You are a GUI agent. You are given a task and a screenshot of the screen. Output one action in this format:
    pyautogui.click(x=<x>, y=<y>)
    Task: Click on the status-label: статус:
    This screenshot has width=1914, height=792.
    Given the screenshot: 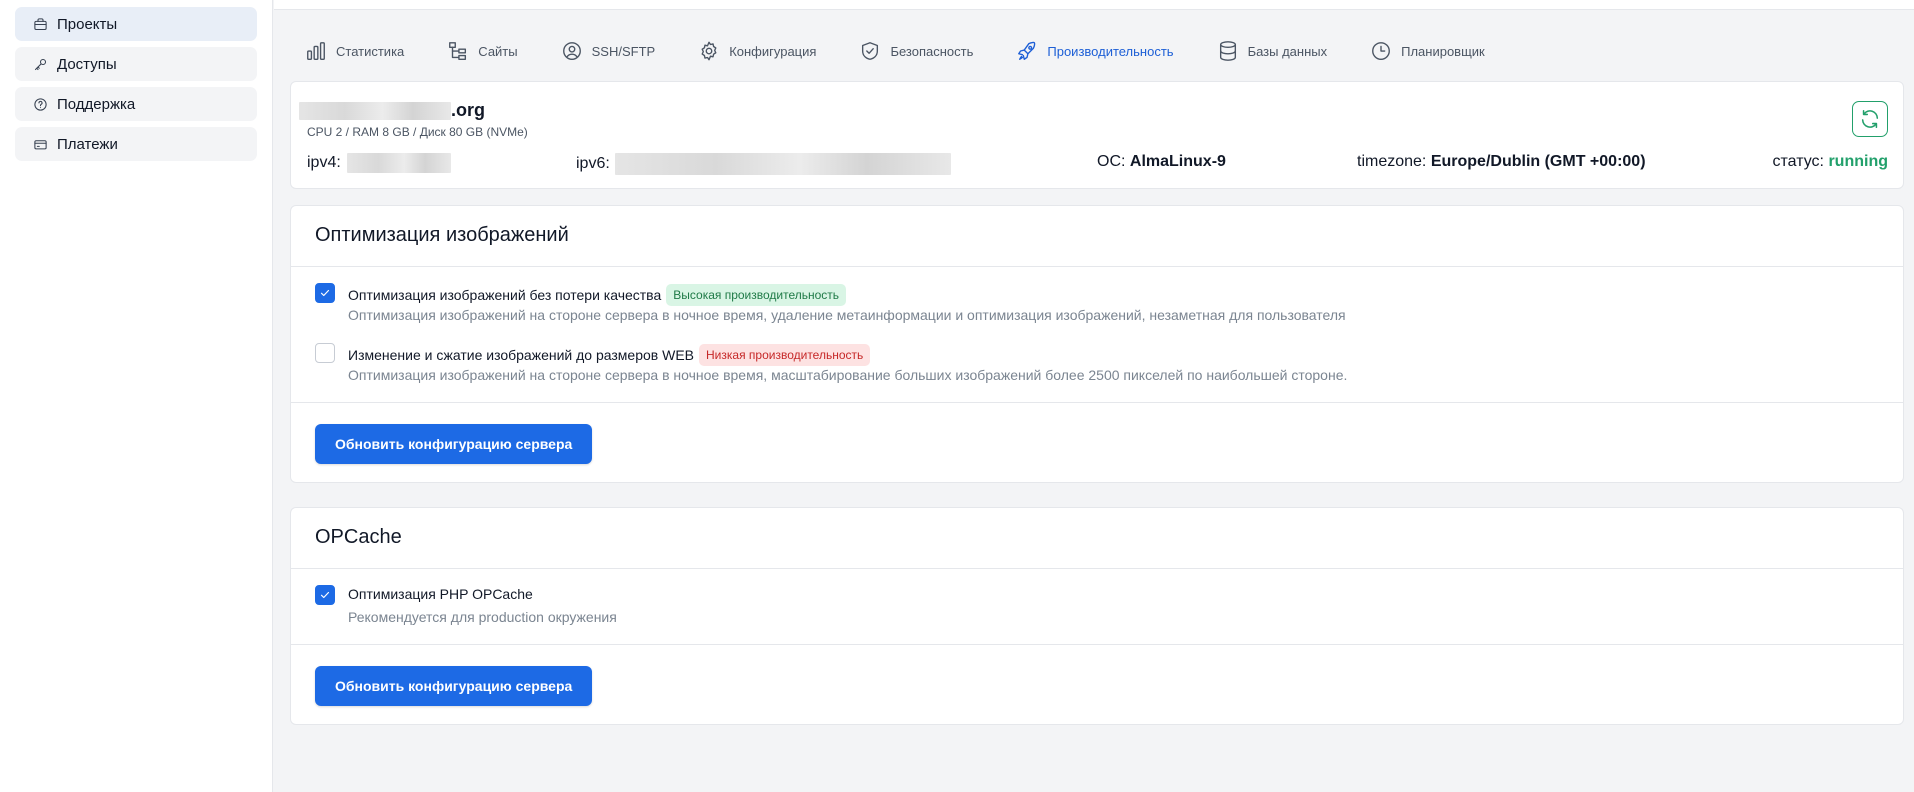 What is the action you would take?
    pyautogui.click(x=1798, y=161)
    